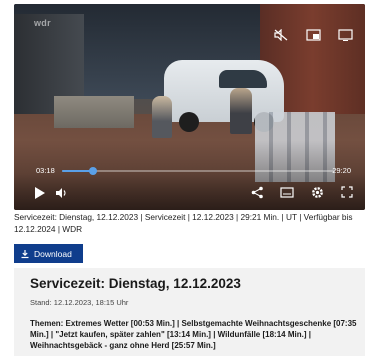 This screenshot has width=379, height=356. What do you see at coordinates (53, 253) in the screenshot?
I see `download-label: Download` at bounding box center [53, 253].